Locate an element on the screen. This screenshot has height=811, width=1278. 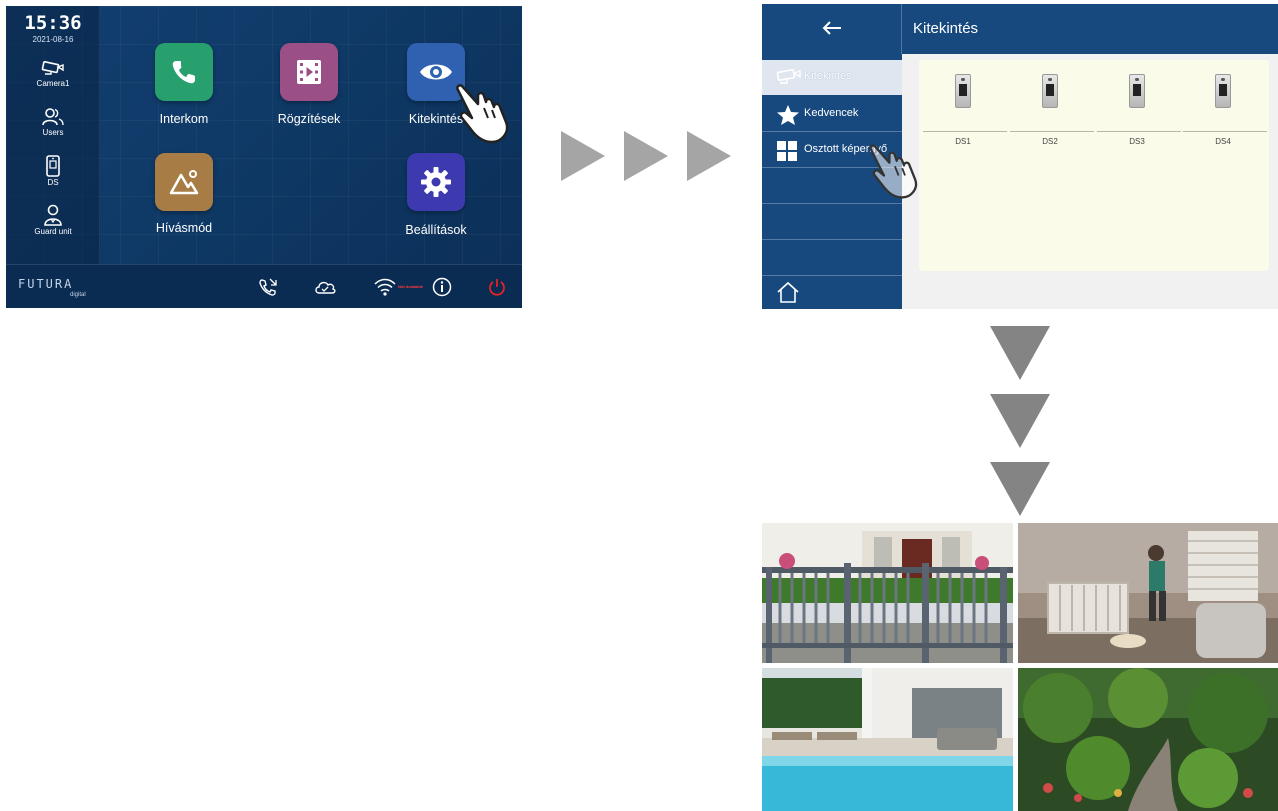
device-label: DS3 is located at coordinates (1137, 141).